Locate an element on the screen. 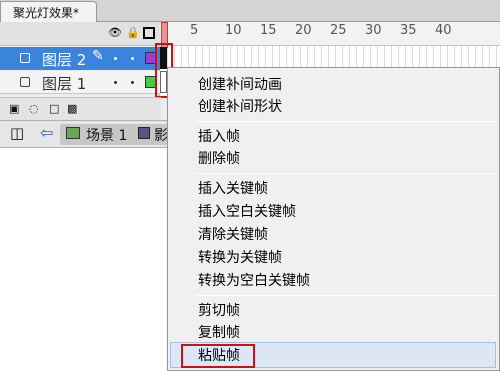 The width and height of the screenshot is (500, 371). symbol-icon is located at coordinates (144, 133).